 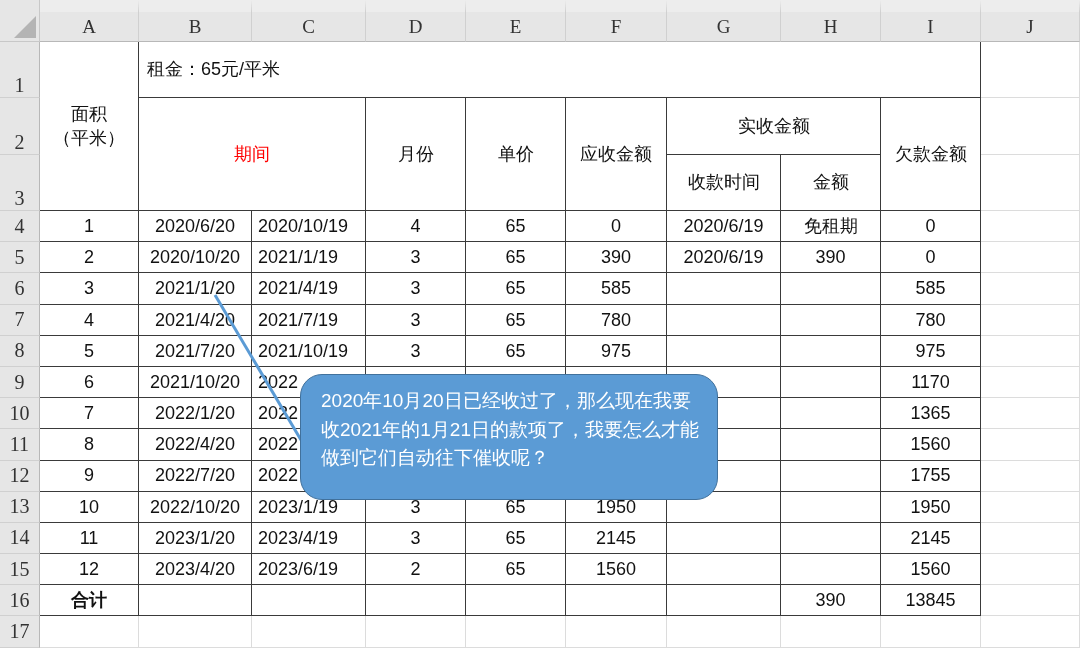 What do you see at coordinates (724, 183) in the screenshot?
I see `header-cell: 收款时间` at bounding box center [724, 183].